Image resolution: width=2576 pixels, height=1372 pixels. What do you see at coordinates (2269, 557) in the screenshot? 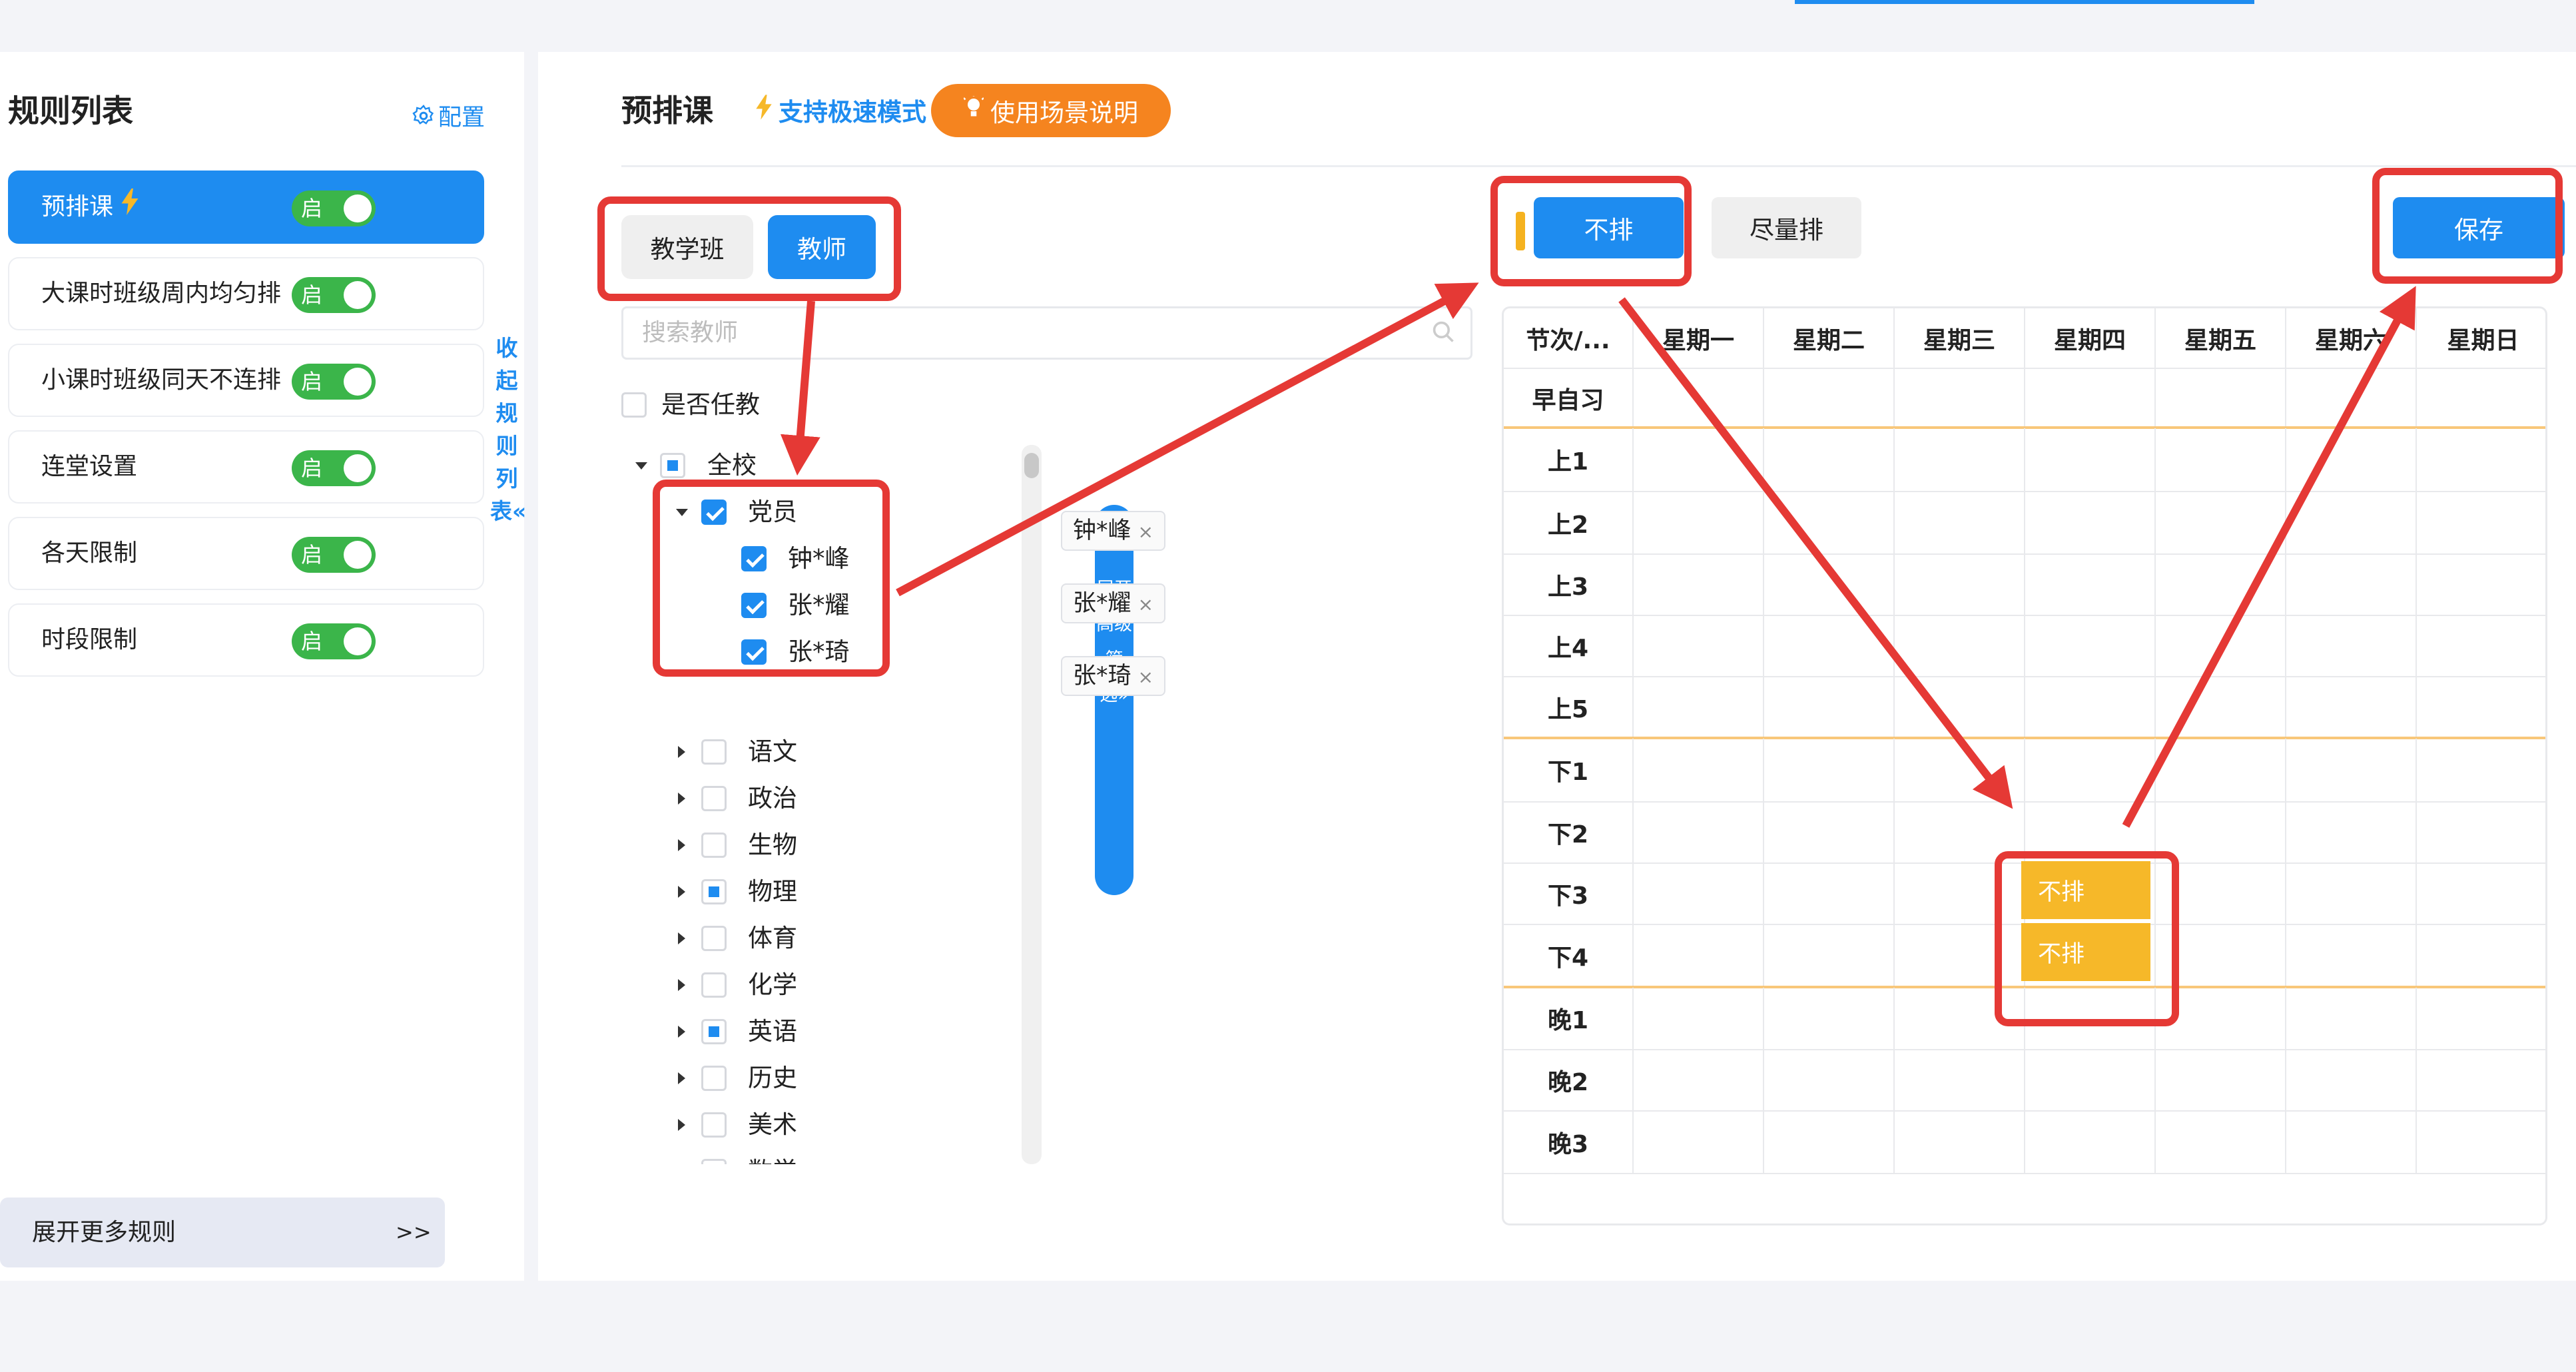
I see `arrow-cells-to-save` at bounding box center [2269, 557].